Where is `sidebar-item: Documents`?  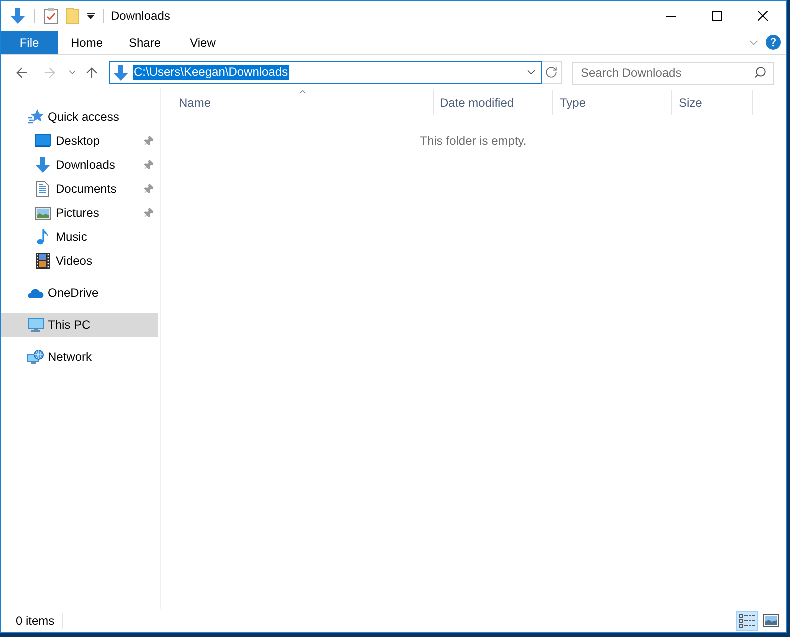
sidebar-item: Documents is located at coordinates (79, 189).